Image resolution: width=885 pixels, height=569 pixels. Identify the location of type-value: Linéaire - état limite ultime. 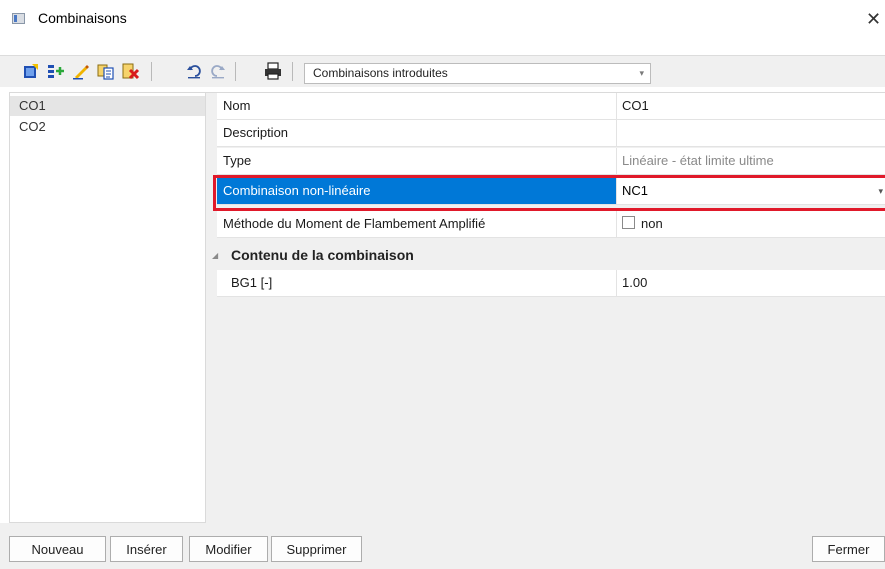
(698, 160).